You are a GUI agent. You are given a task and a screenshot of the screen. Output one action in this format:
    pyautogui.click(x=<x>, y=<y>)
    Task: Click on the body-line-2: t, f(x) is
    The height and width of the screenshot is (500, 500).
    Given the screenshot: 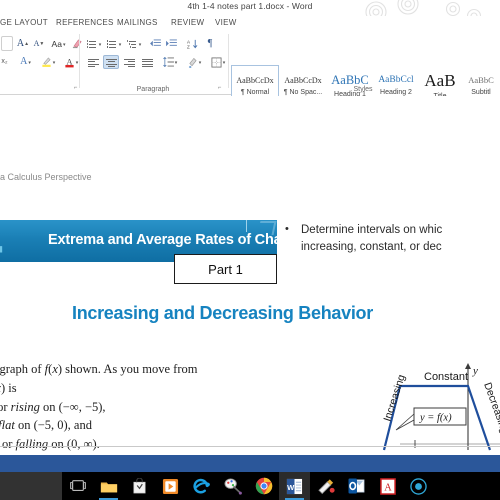 What is the action you would take?
    pyautogui.click(x=8, y=387)
    